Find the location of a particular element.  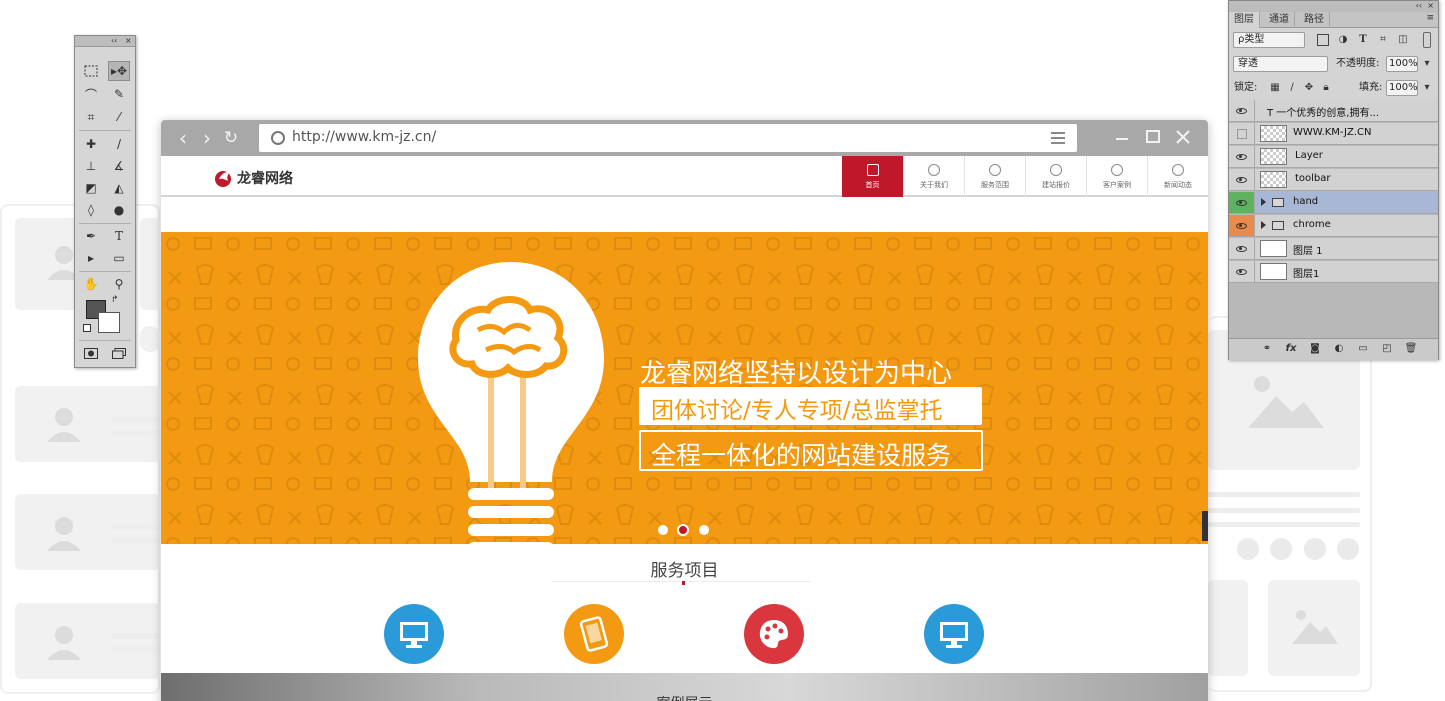

dodge-tool-icon: ● is located at coordinates (119, 210).